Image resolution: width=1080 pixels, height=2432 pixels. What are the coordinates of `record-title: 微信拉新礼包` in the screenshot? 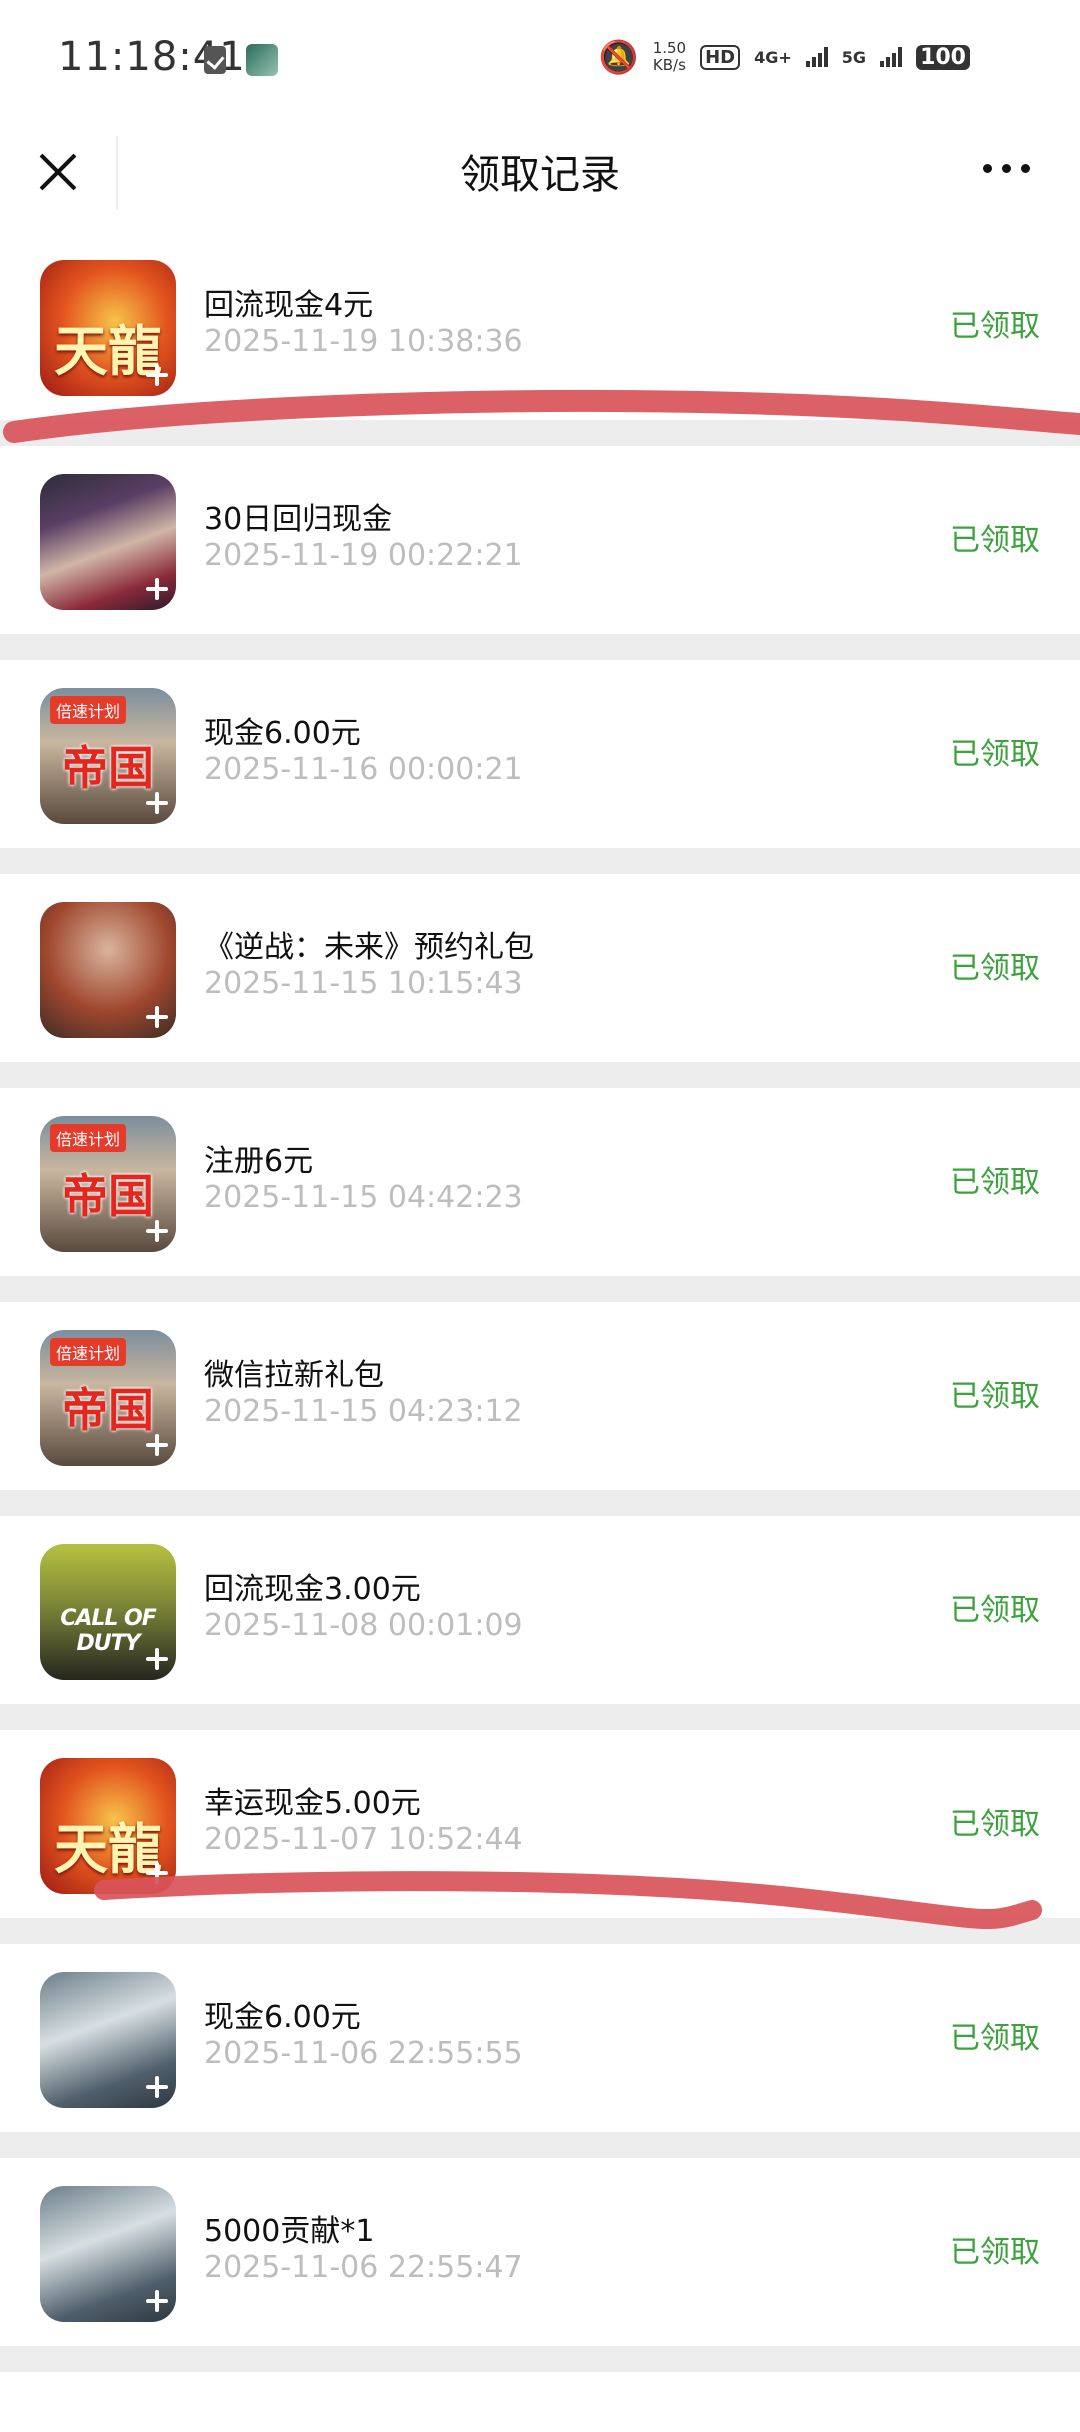 It's located at (294, 1375).